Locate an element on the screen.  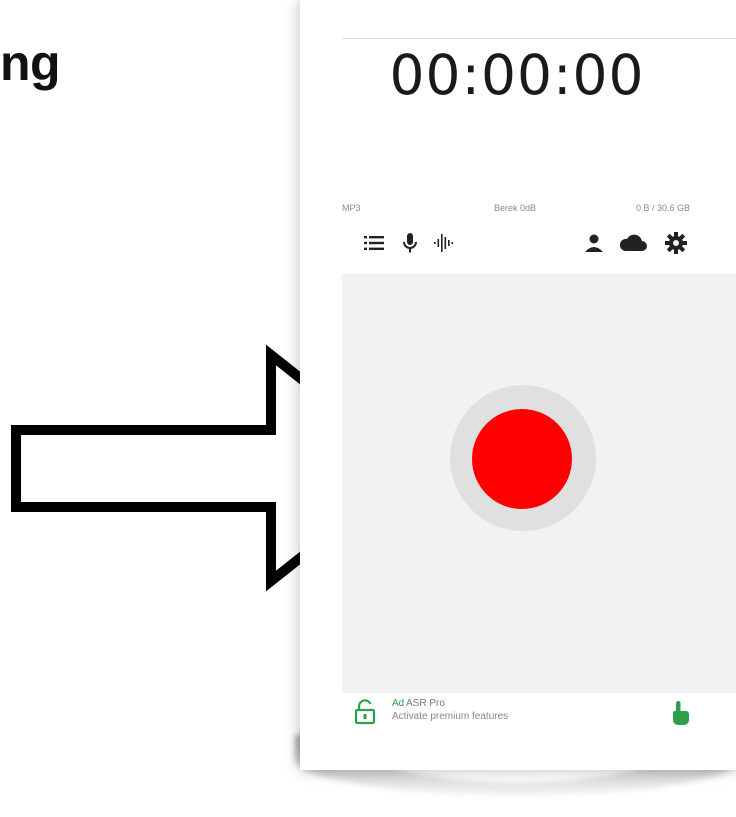
record-button is located at coordinates (522, 459).